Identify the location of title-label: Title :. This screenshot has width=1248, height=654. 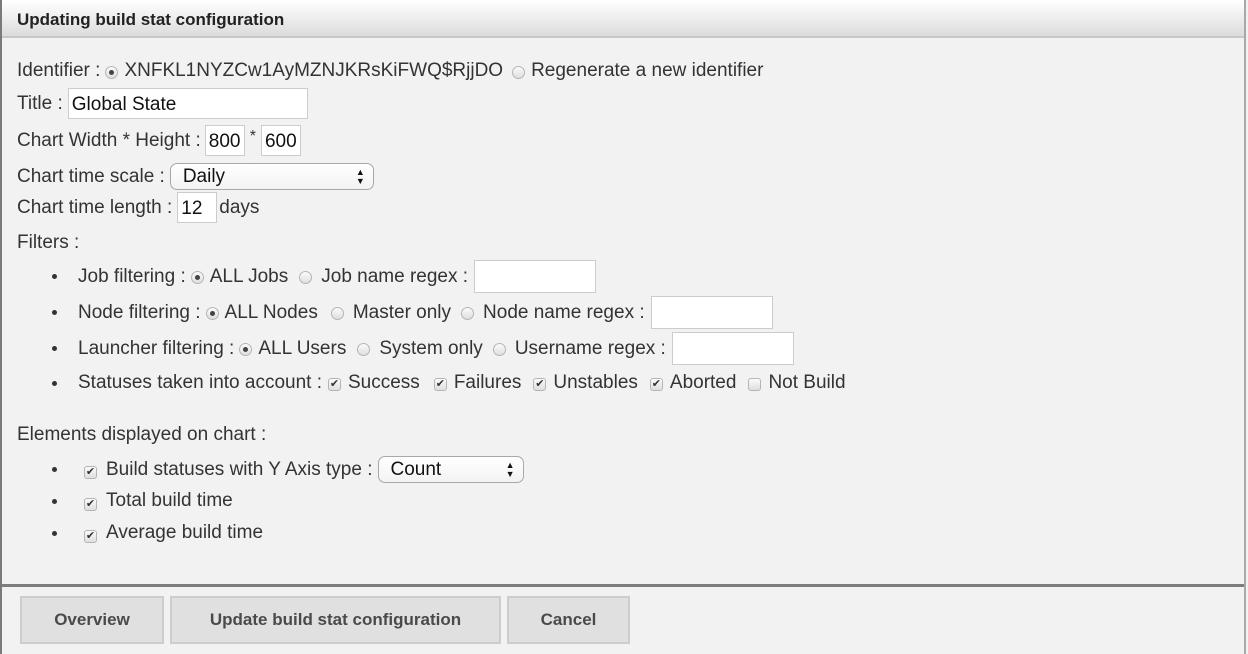
(40, 103).